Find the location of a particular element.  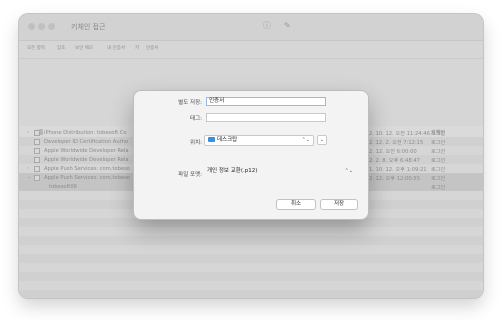

title-bar: 키체인 접근 ⓘ ✎ is located at coordinates (251, 27).